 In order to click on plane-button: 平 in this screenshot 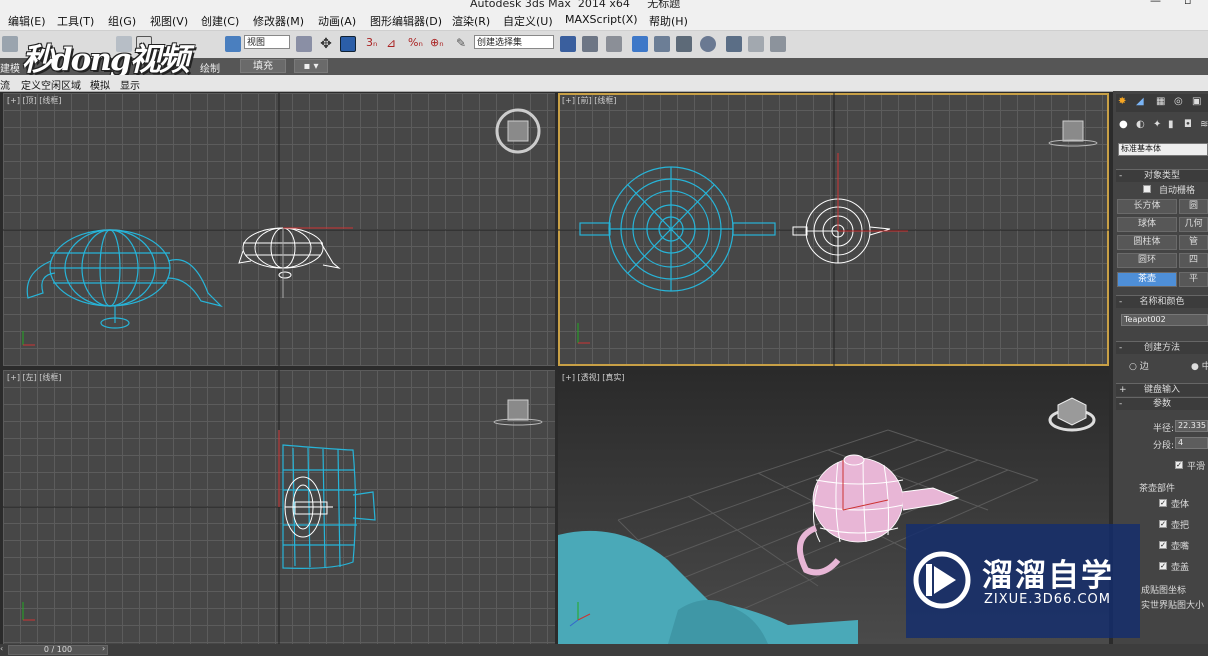, I will do `click(1193, 279)`.